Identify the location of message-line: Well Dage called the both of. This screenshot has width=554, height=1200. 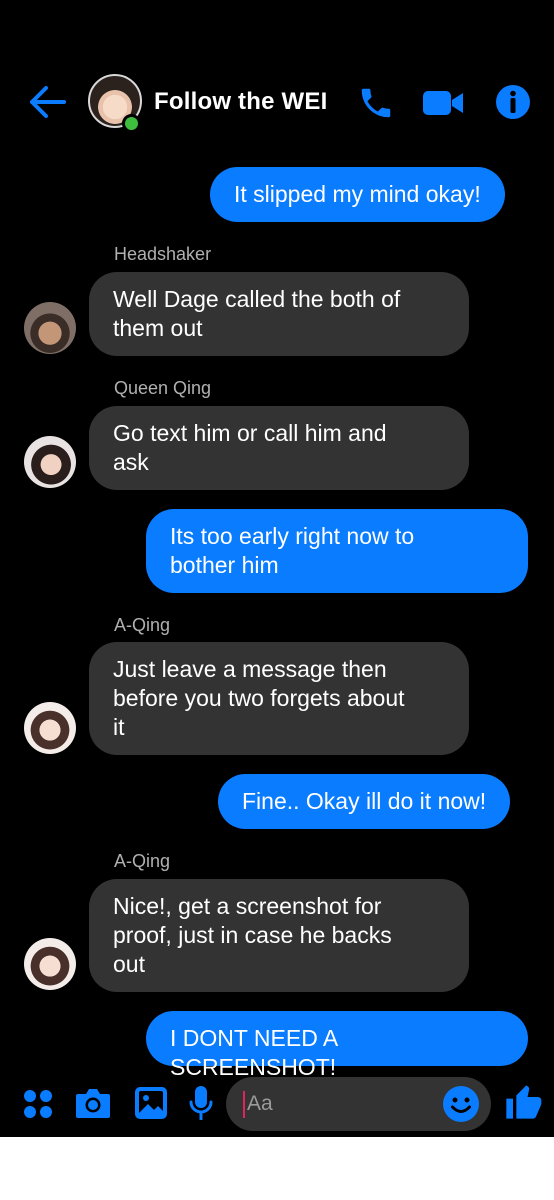
(257, 299).